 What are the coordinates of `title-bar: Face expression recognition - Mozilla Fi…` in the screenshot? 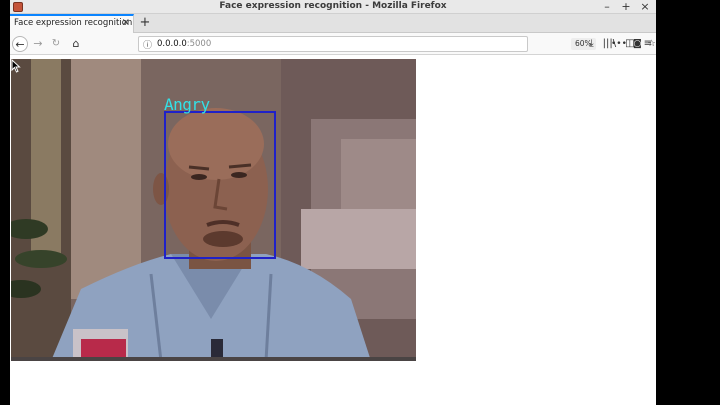 It's located at (333, 7).